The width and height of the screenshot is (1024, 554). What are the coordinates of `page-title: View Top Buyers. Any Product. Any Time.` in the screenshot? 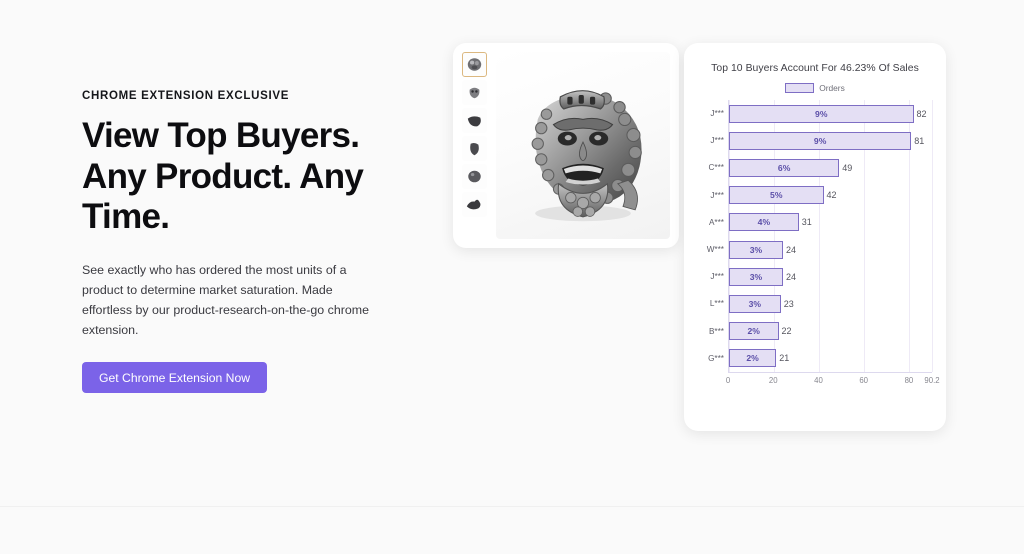 It's located at (223, 176).